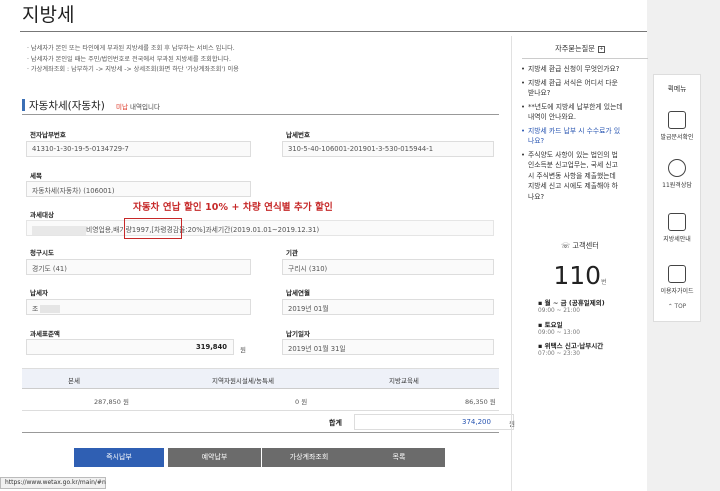 This screenshot has height=491, width=720. What do you see at coordinates (260, 105) in the screenshot?
I see `section-heading: 자동차세(자동차) 미납 내역입니다` at bounding box center [260, 105].